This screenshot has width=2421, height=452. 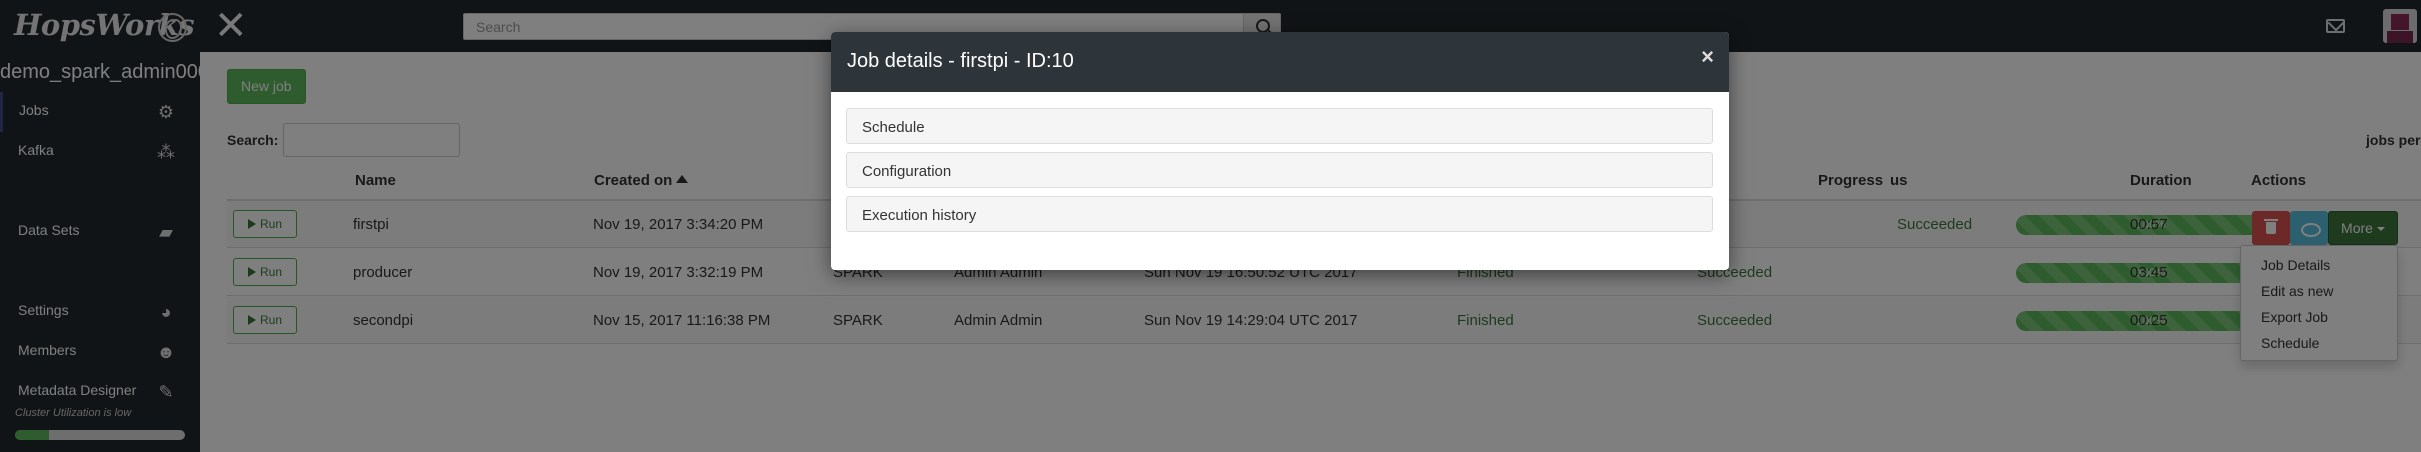 I want to click on modal-title: Job details - firstpi - ID:10, so click(x=960, y=61).